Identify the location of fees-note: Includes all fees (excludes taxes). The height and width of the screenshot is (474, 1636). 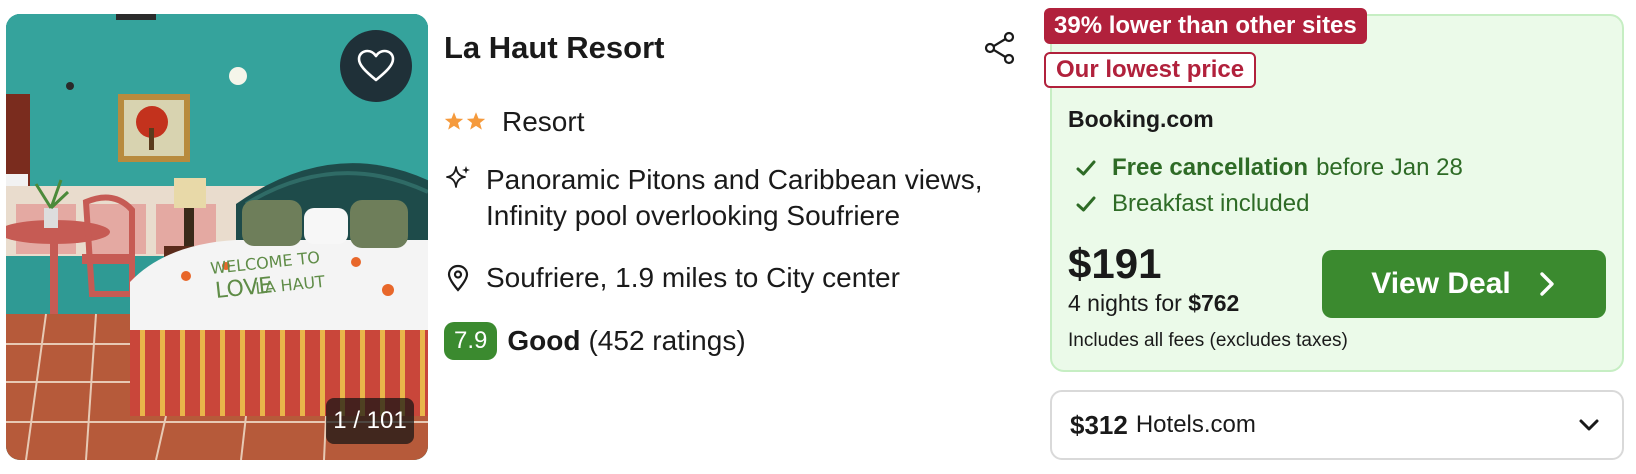
(1208, 340).